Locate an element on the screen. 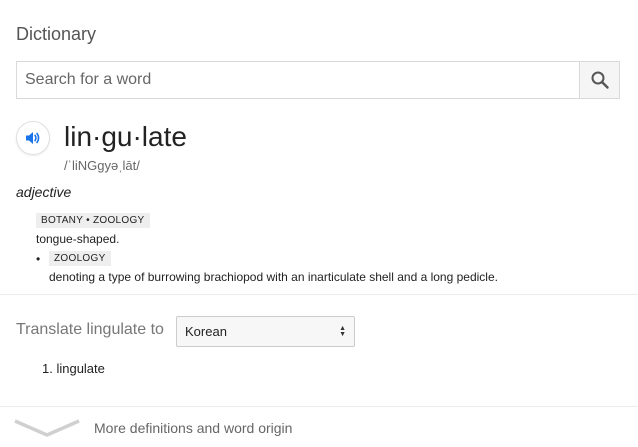  search-box is located at coordinates (318, 80).